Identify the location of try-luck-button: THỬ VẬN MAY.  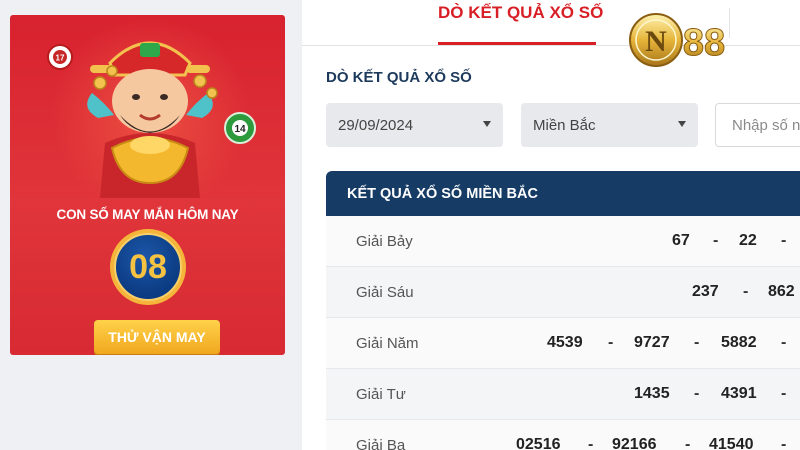
(157, 337).